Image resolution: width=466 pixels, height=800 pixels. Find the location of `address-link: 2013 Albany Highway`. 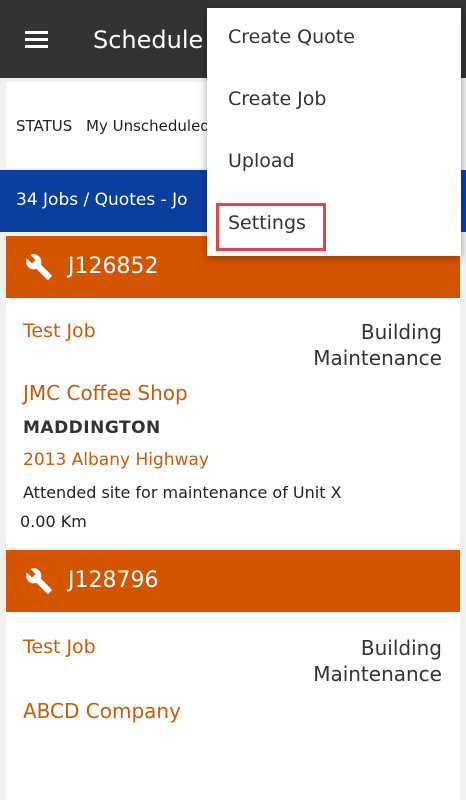

address-link: 2013 Albany Highway is located at coordinates (116, 460).